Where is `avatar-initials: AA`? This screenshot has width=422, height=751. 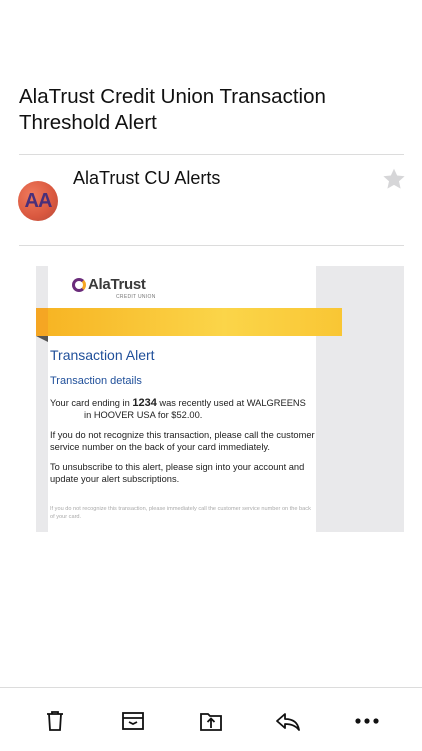
avatar-initials: AA is located at coordinates (38, 200).